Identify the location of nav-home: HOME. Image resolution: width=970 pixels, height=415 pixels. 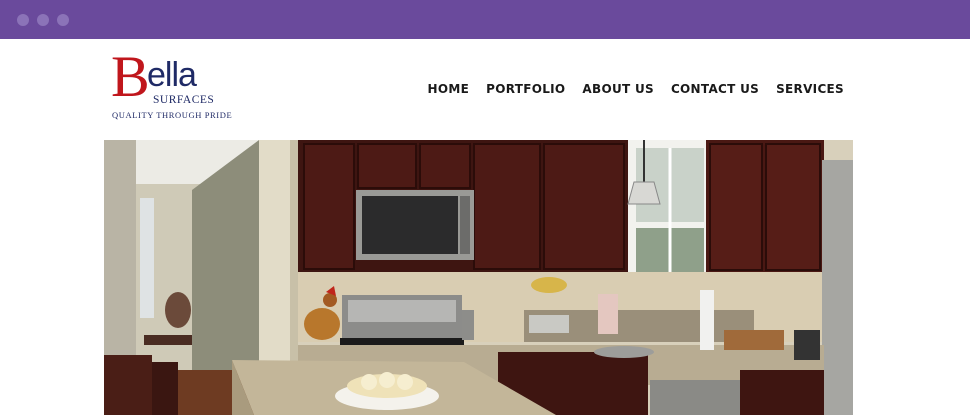
(449, 89).